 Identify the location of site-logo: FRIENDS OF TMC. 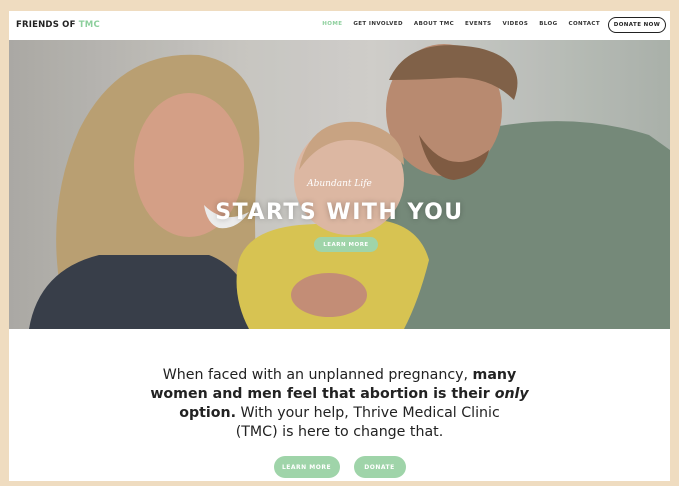
(58, 25).